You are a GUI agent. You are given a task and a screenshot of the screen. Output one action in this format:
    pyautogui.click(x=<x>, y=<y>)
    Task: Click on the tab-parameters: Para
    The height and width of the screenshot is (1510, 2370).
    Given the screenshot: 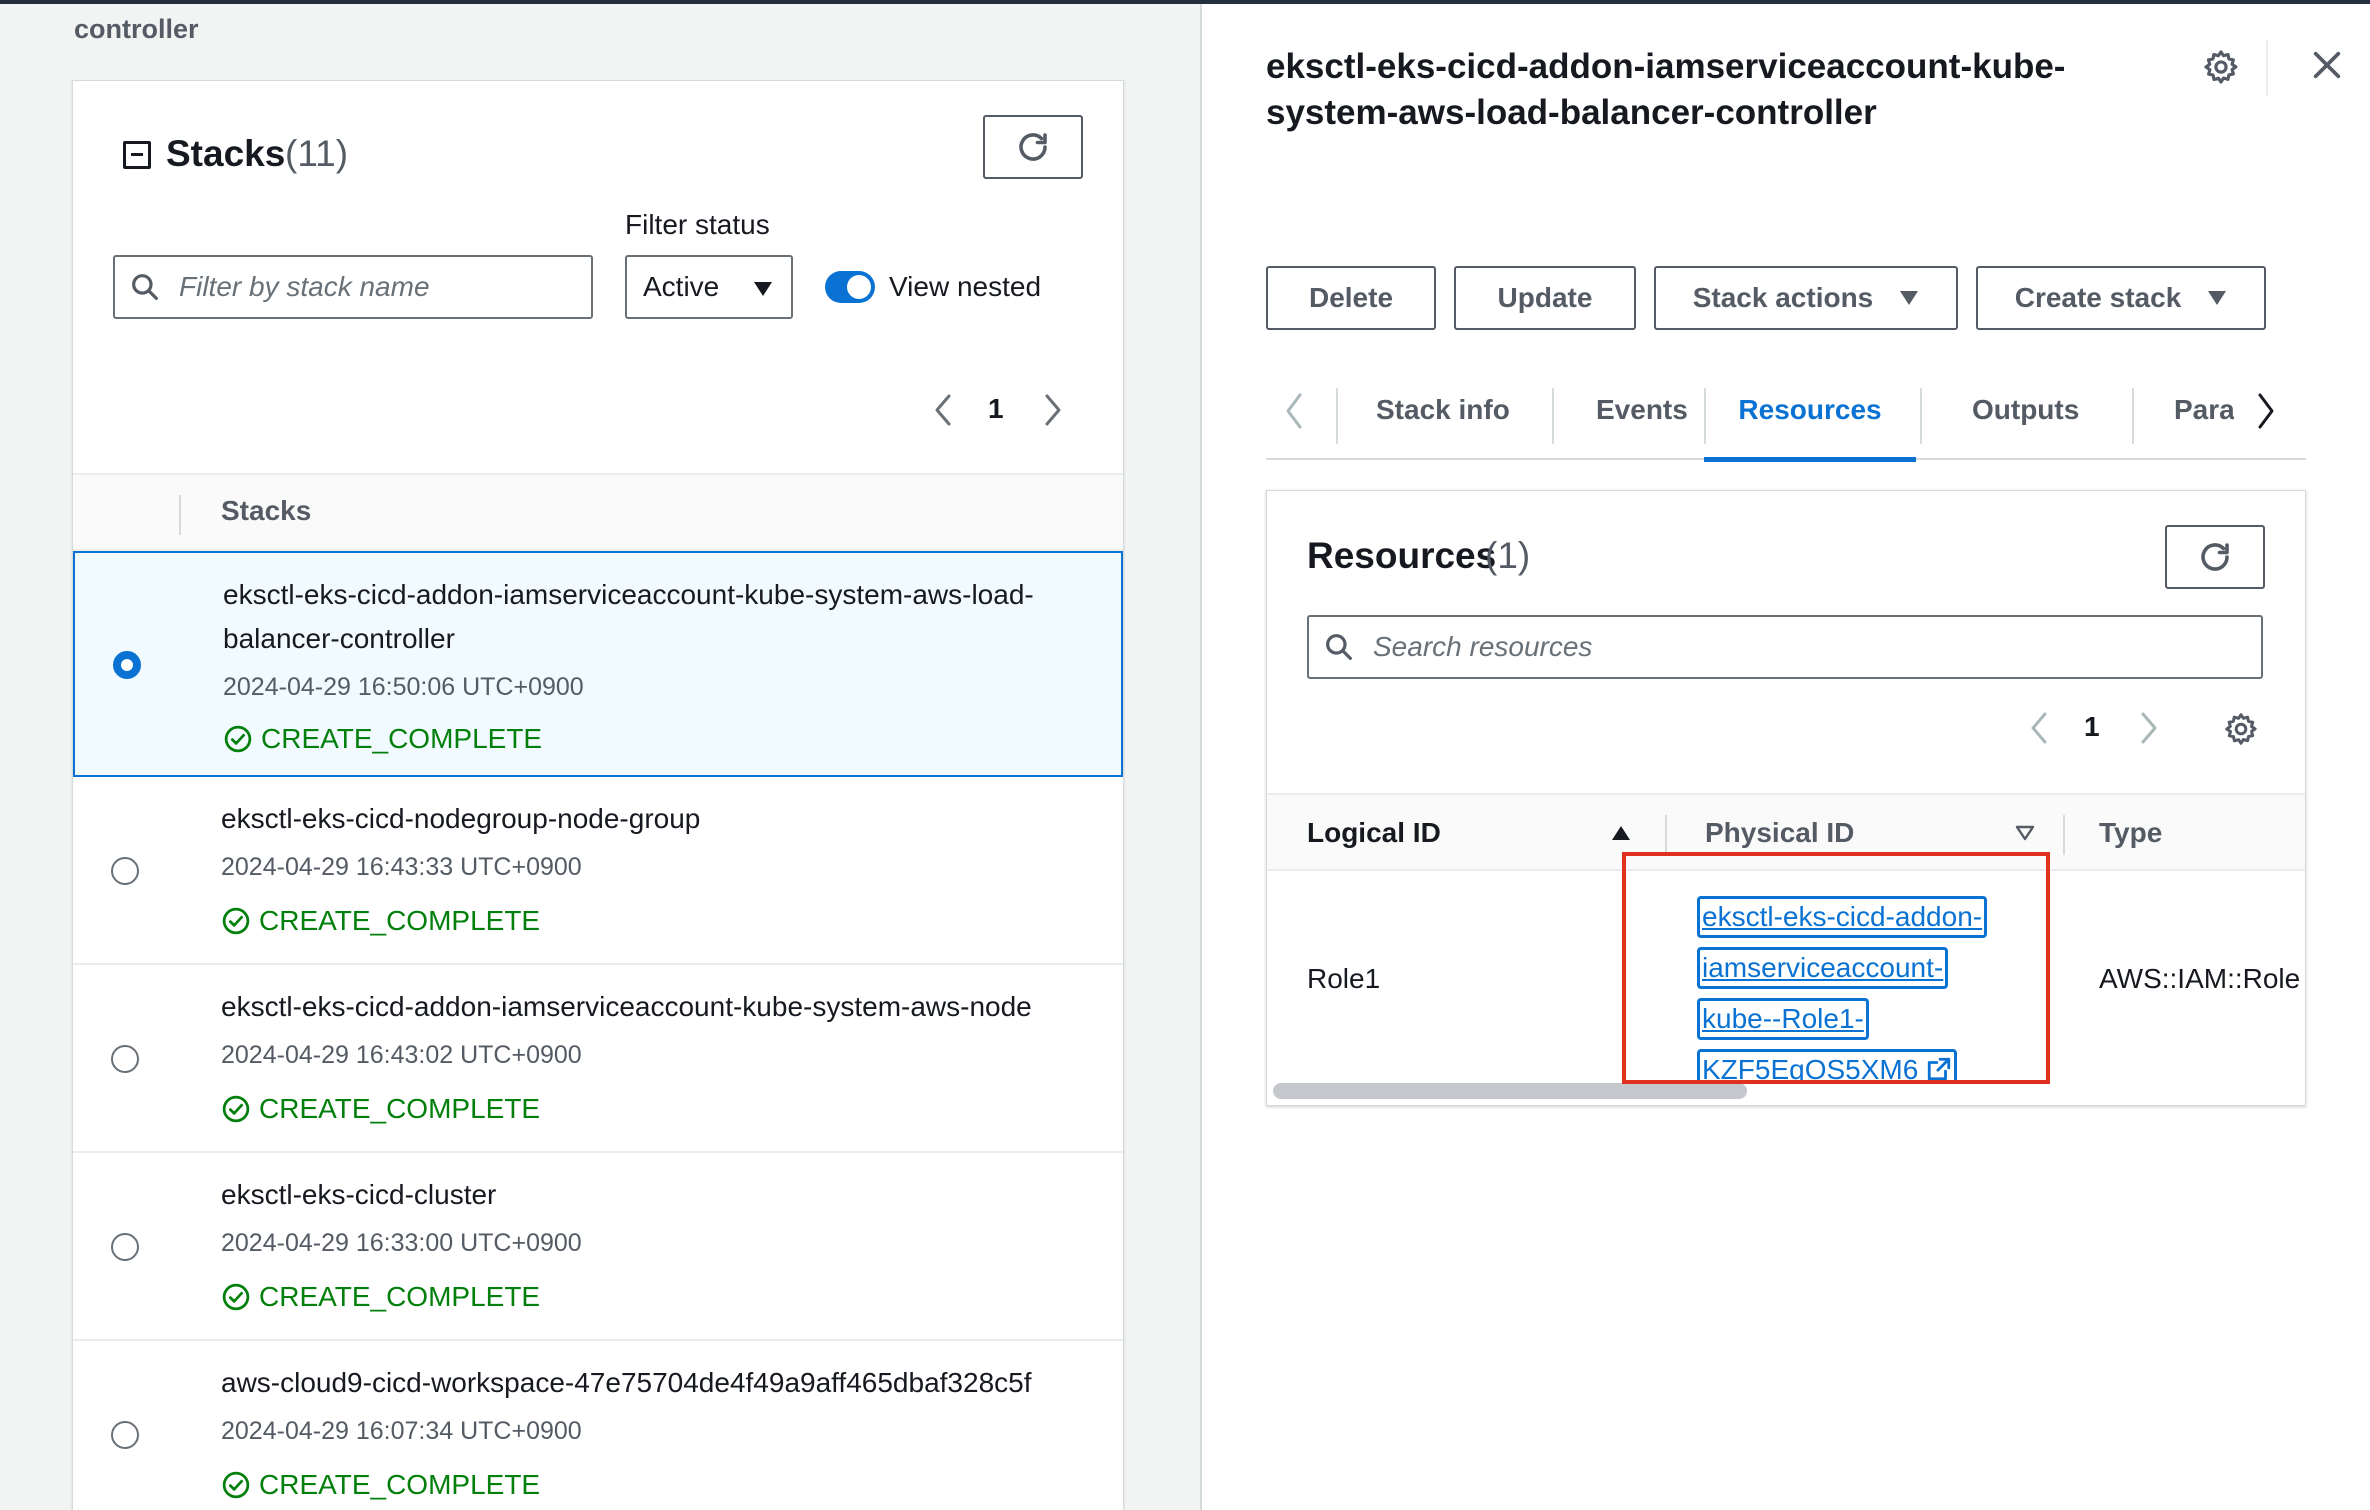 What is the action you would take?
    pyautogui.click(x=2204, y=415)
    